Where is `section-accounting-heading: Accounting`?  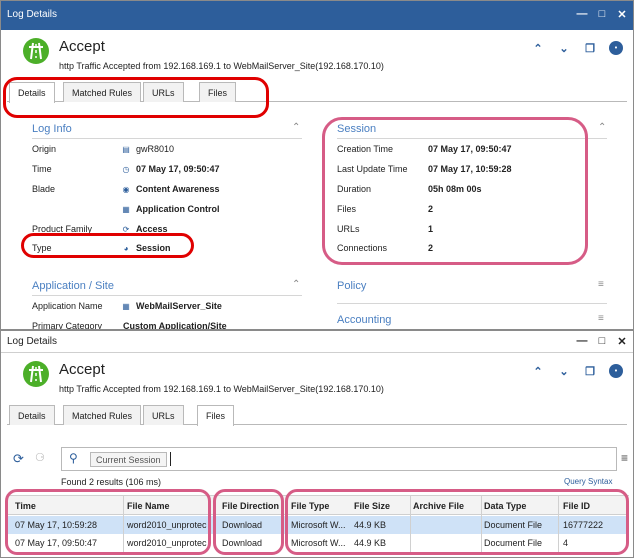
section-accounting-heading: Accounting is located at coordinates (364, 320).